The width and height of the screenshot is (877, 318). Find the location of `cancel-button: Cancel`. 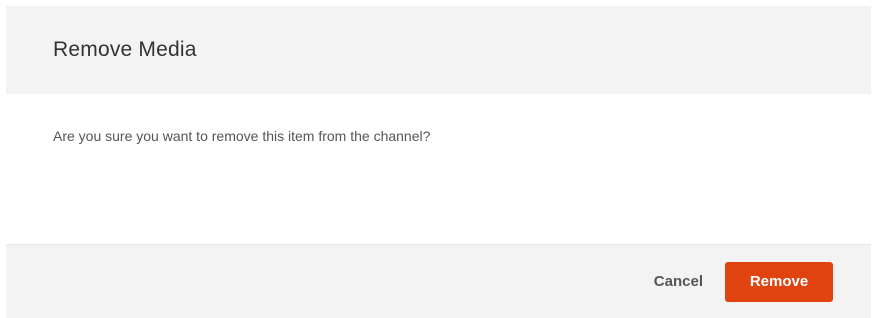

cancel-button: Cancel is located at coordinates (678, 281).